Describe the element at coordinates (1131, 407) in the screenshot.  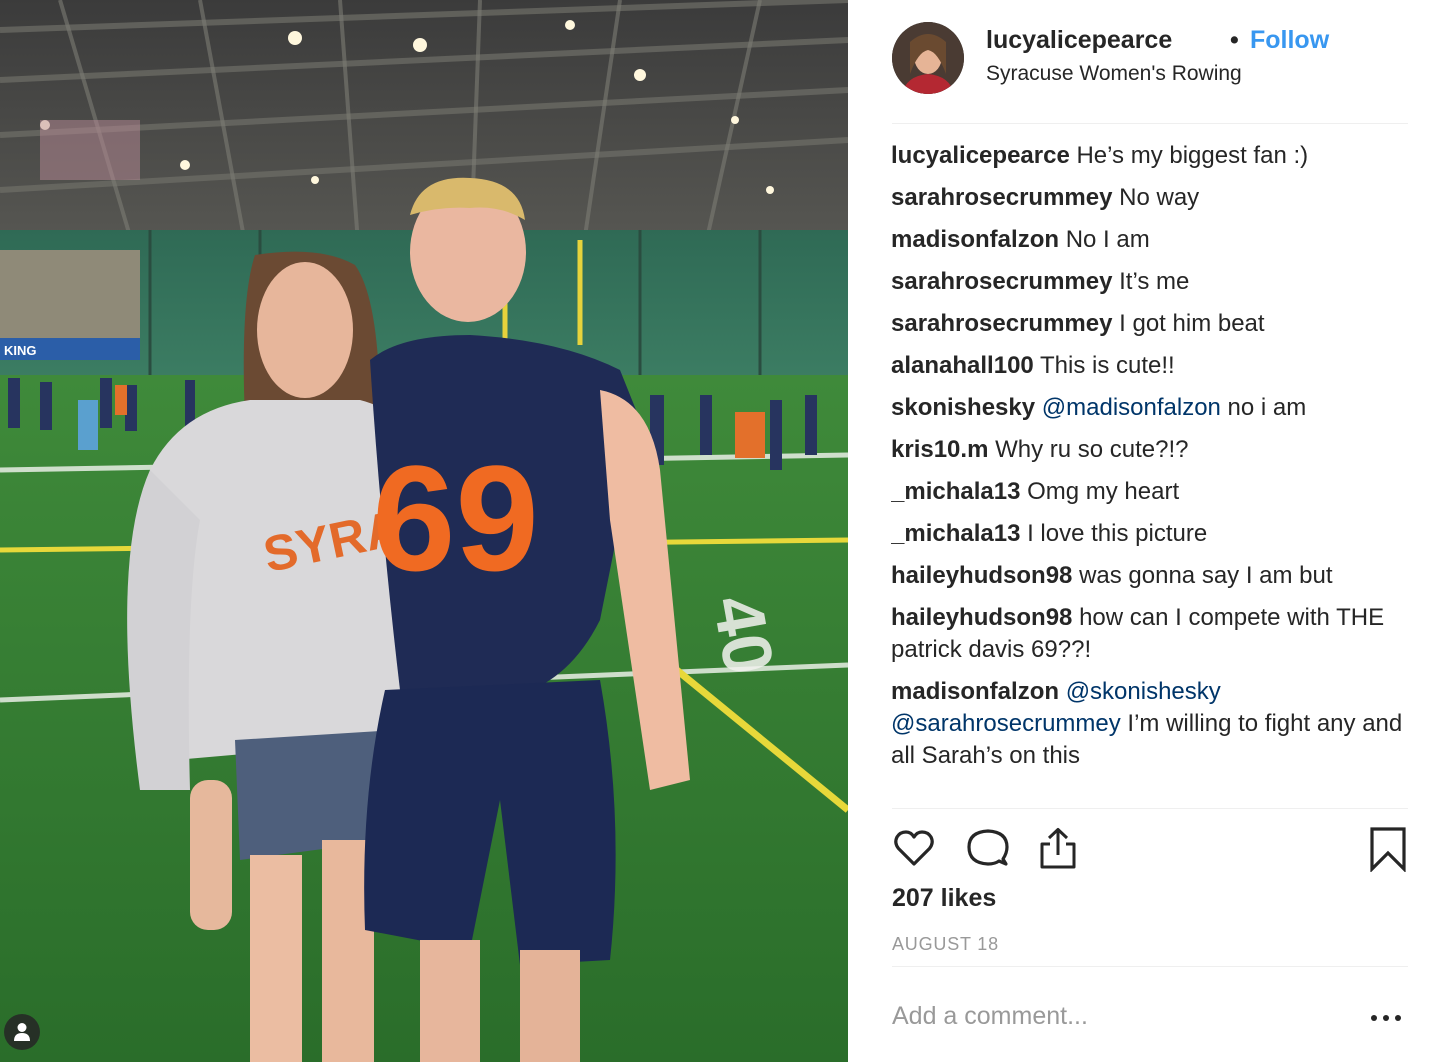
I see `comment-mention: @madisonfalzon` at that location.